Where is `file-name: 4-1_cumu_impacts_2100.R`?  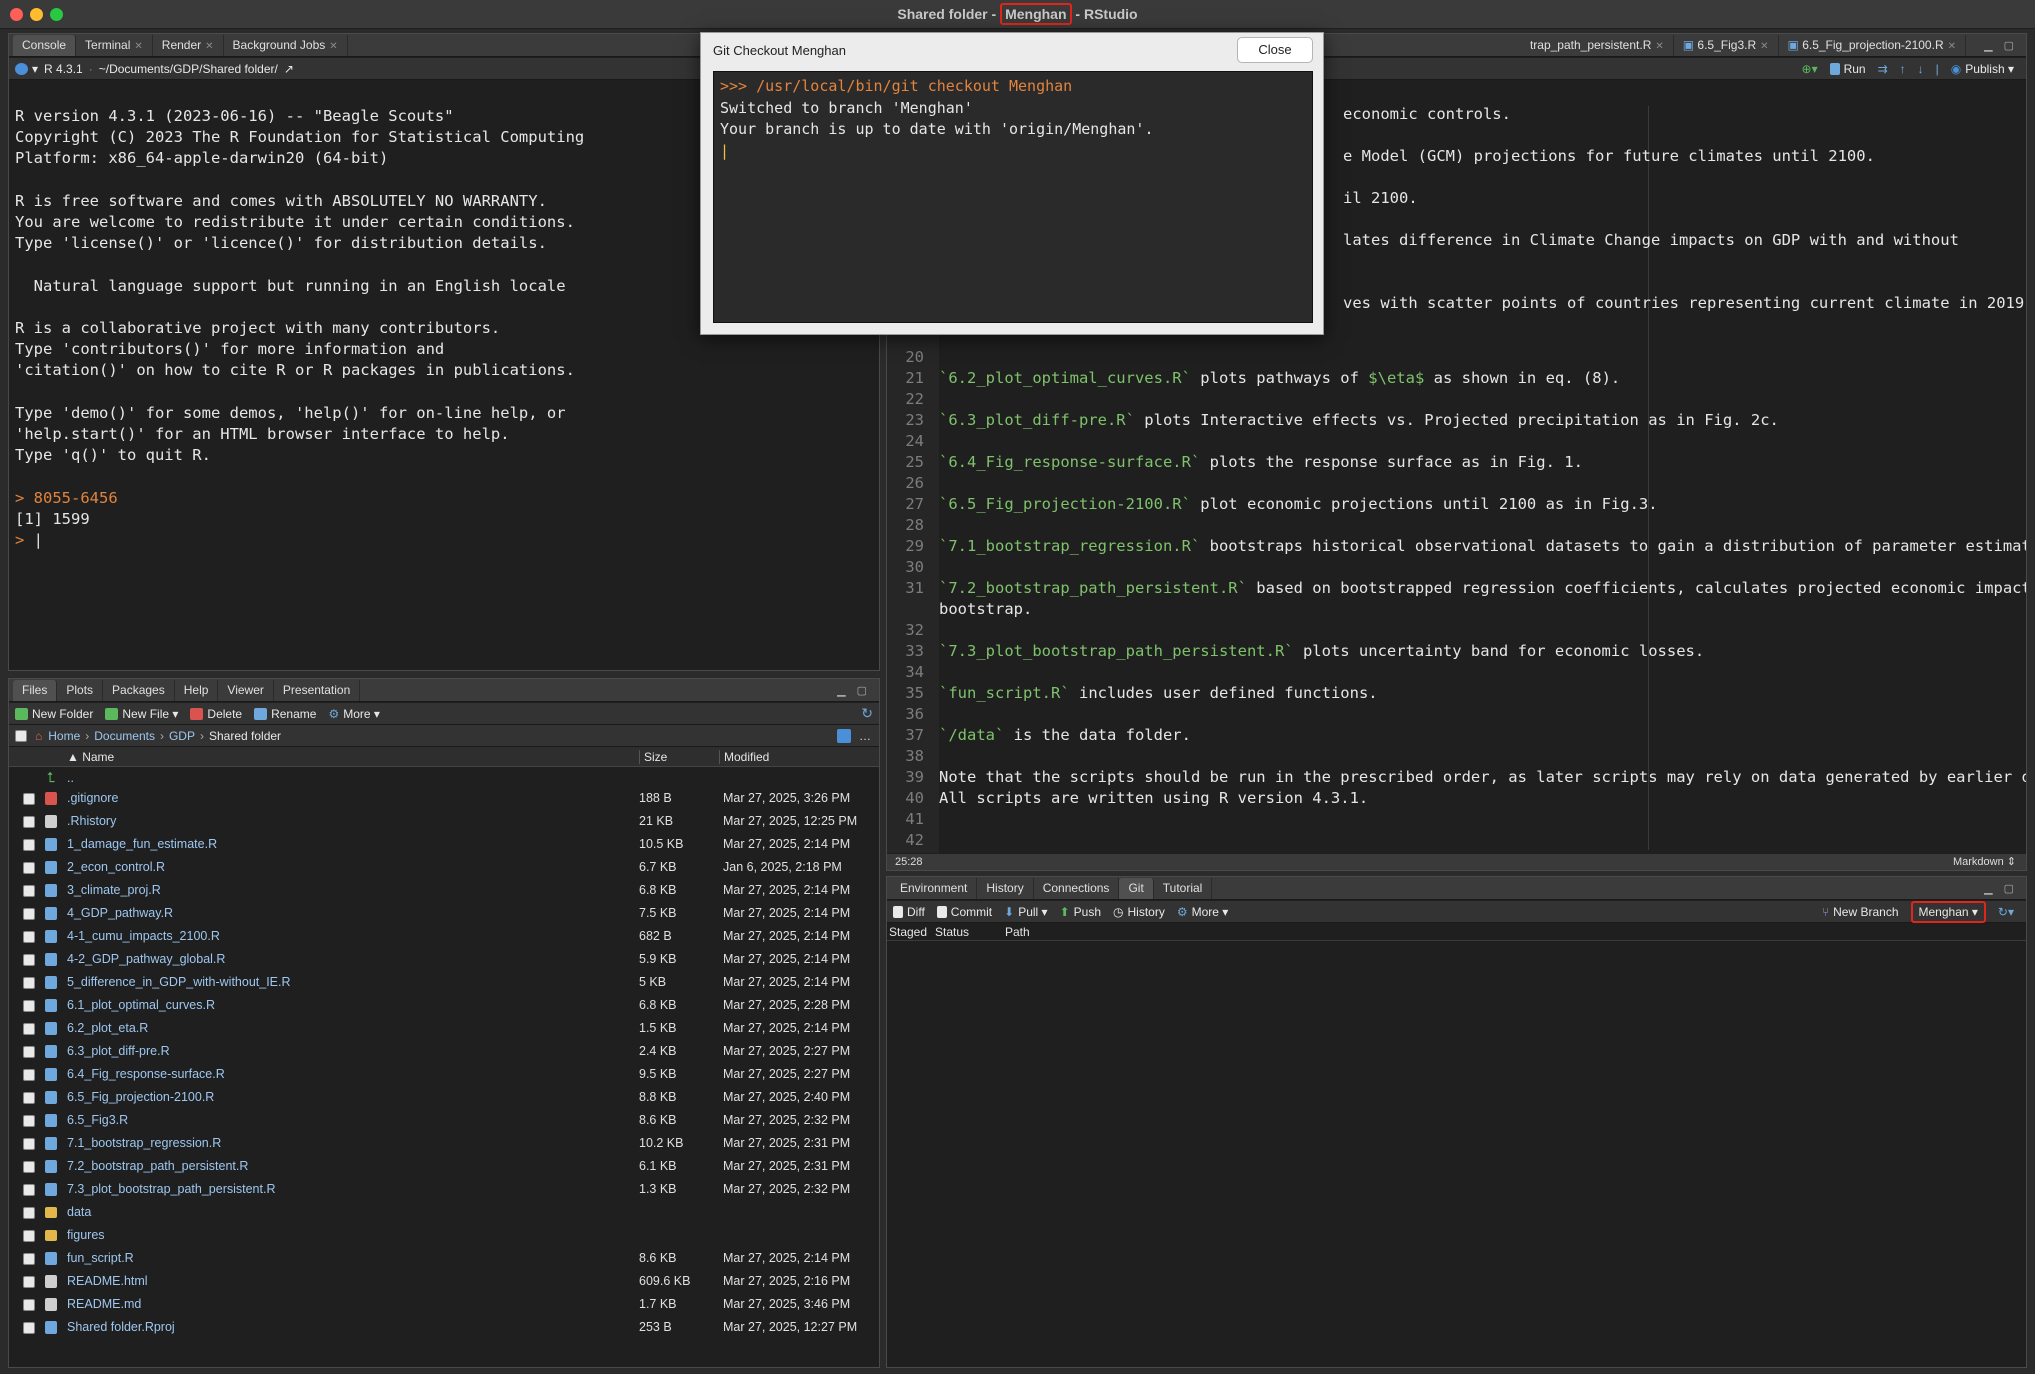 file-name: 4-1_cumu_impacts_2100.R is located at coordinates (143, 936).